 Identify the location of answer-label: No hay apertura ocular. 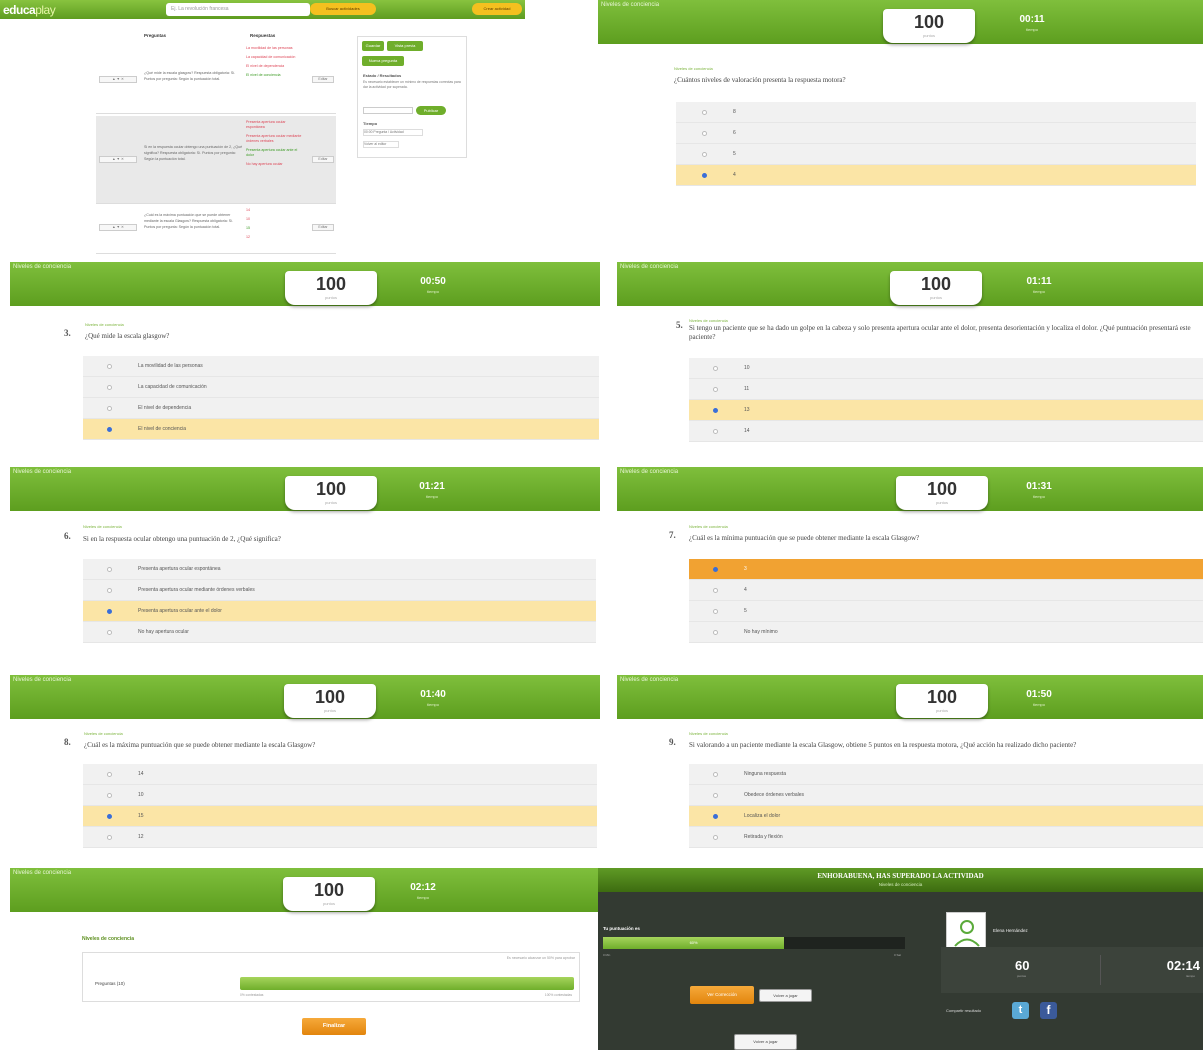
(163, 632).